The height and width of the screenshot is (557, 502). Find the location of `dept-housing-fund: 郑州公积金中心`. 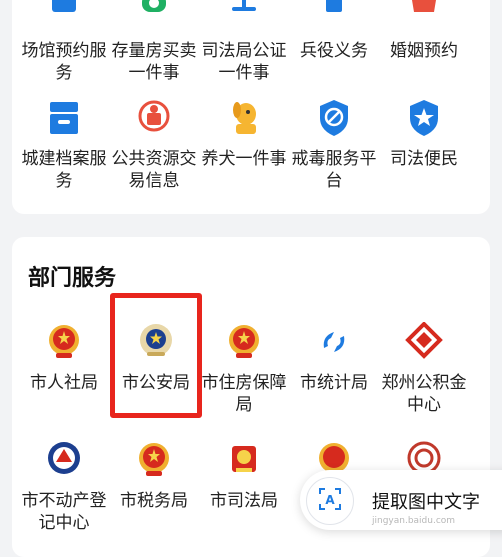

dept-housing-fund: 郑州公积金中心 is located at coordinates (424, 368).